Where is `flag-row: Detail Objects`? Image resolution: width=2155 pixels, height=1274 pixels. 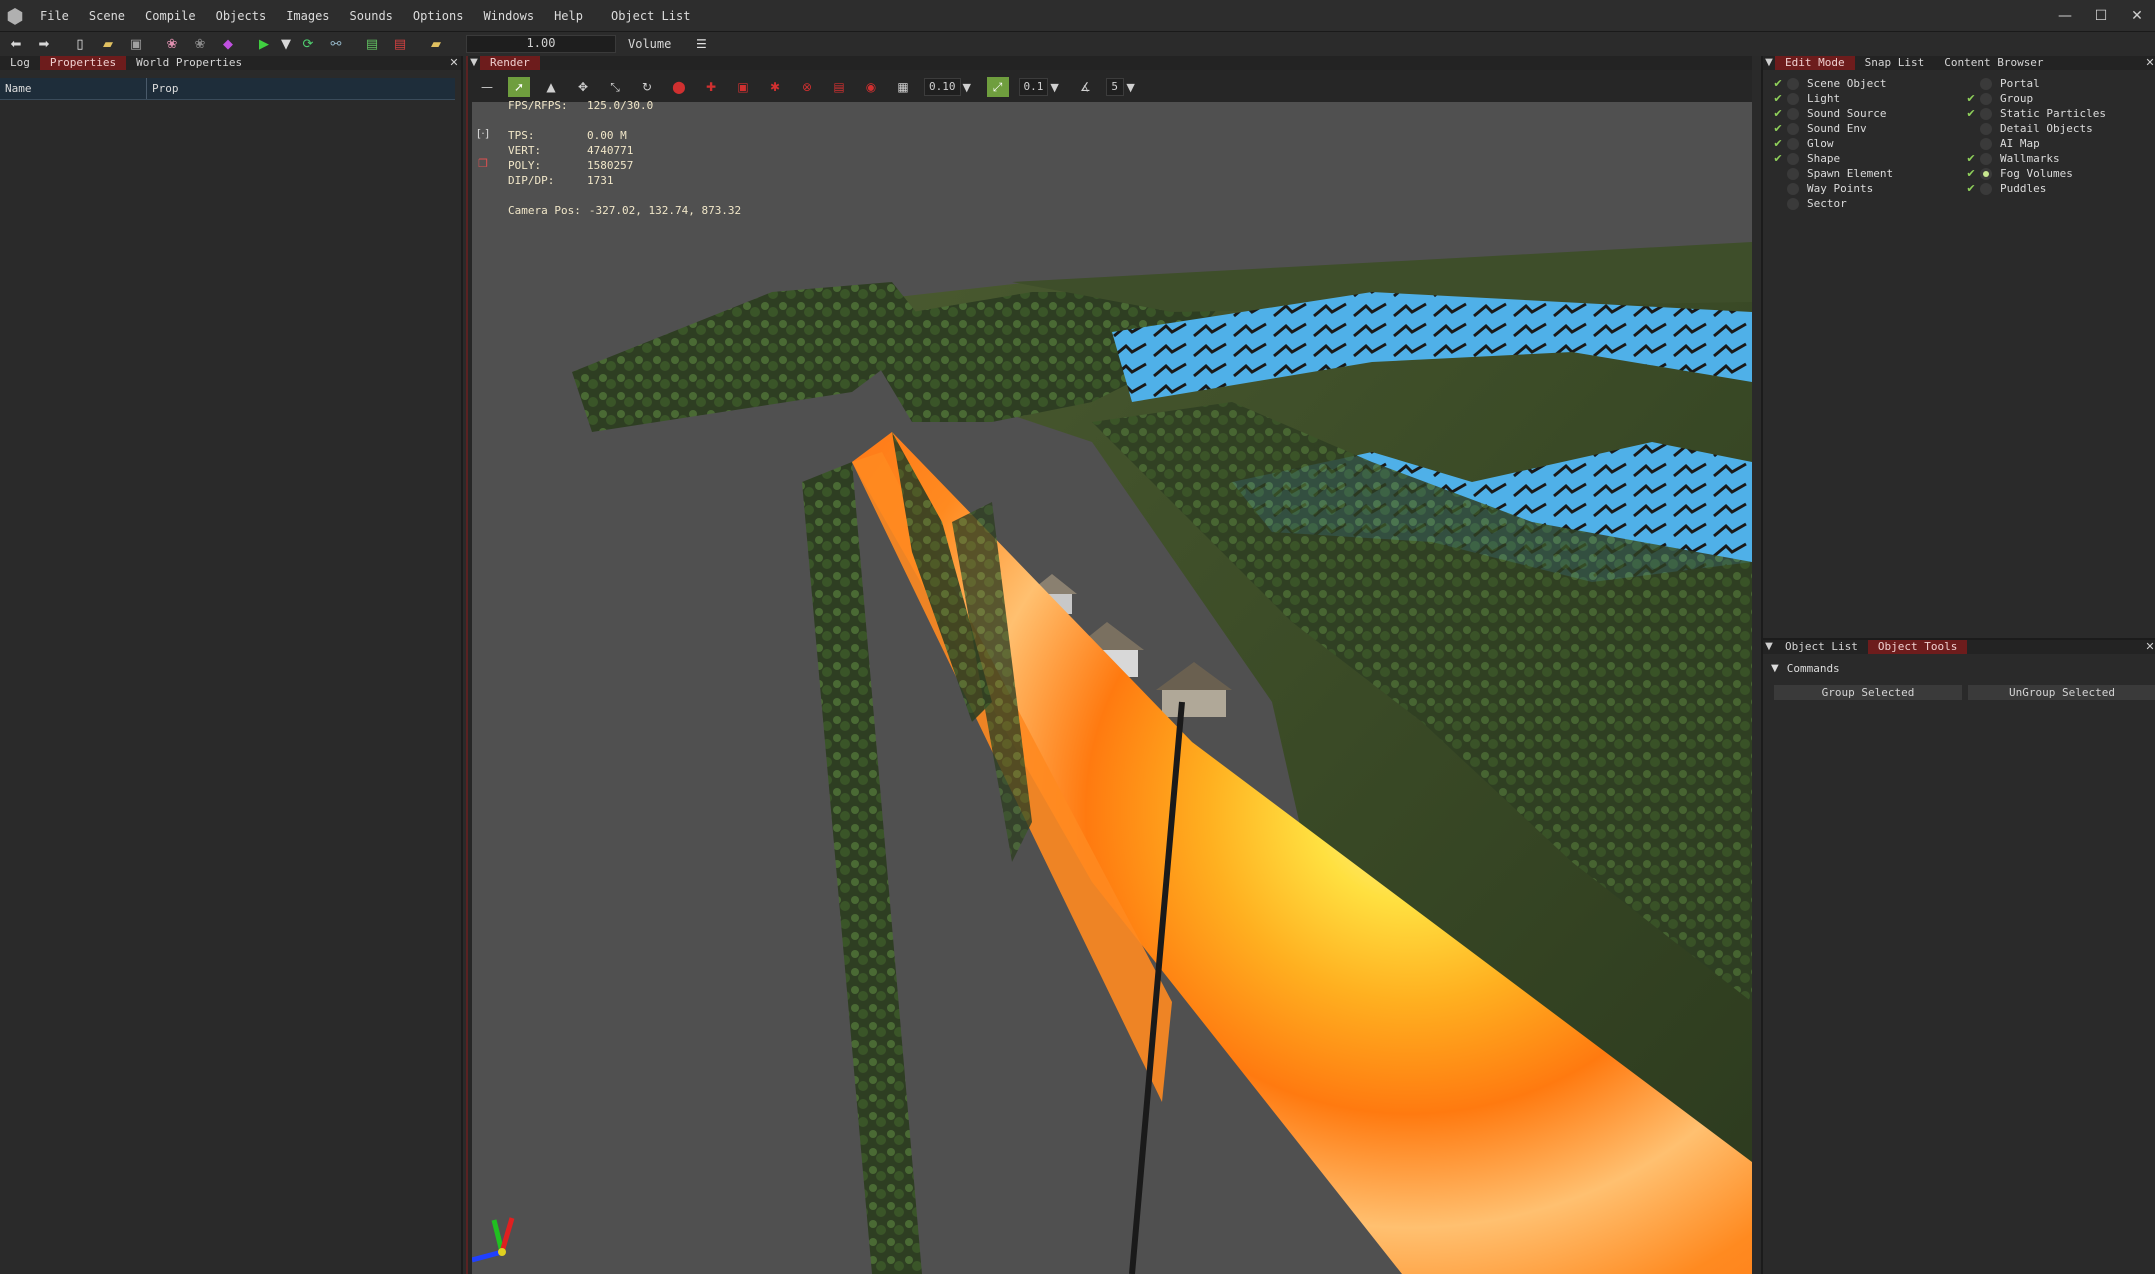 flag-row: Detail Objects is located at coordinates (2059, 128).